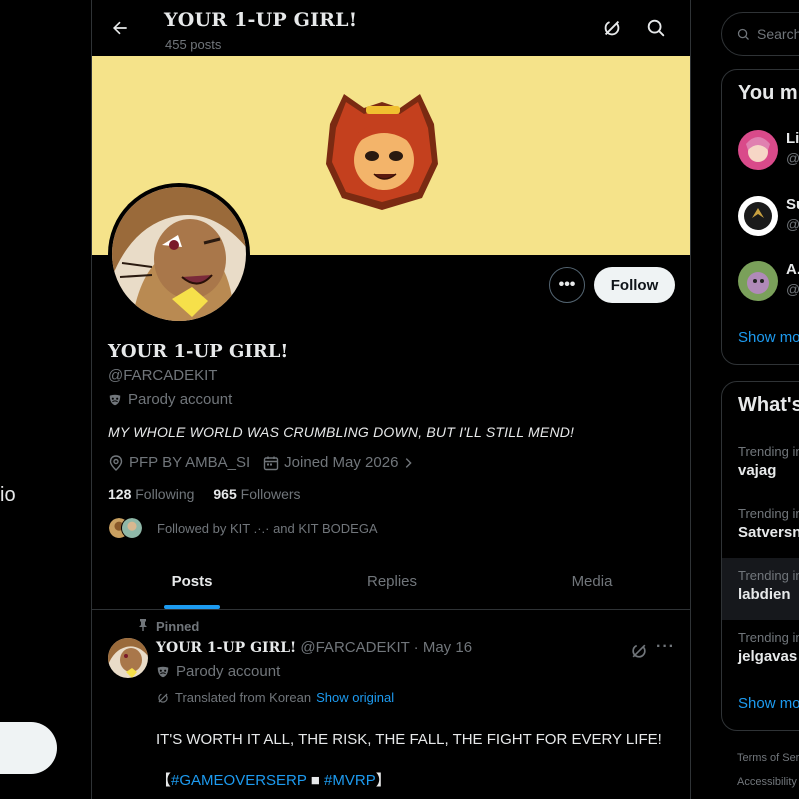 This screenshot has height=799, width=799. What do you see at coordinates (350, 780) in the screenshot?
I see `hashtag-link: #MVRP` at bounding box center [350, 780].